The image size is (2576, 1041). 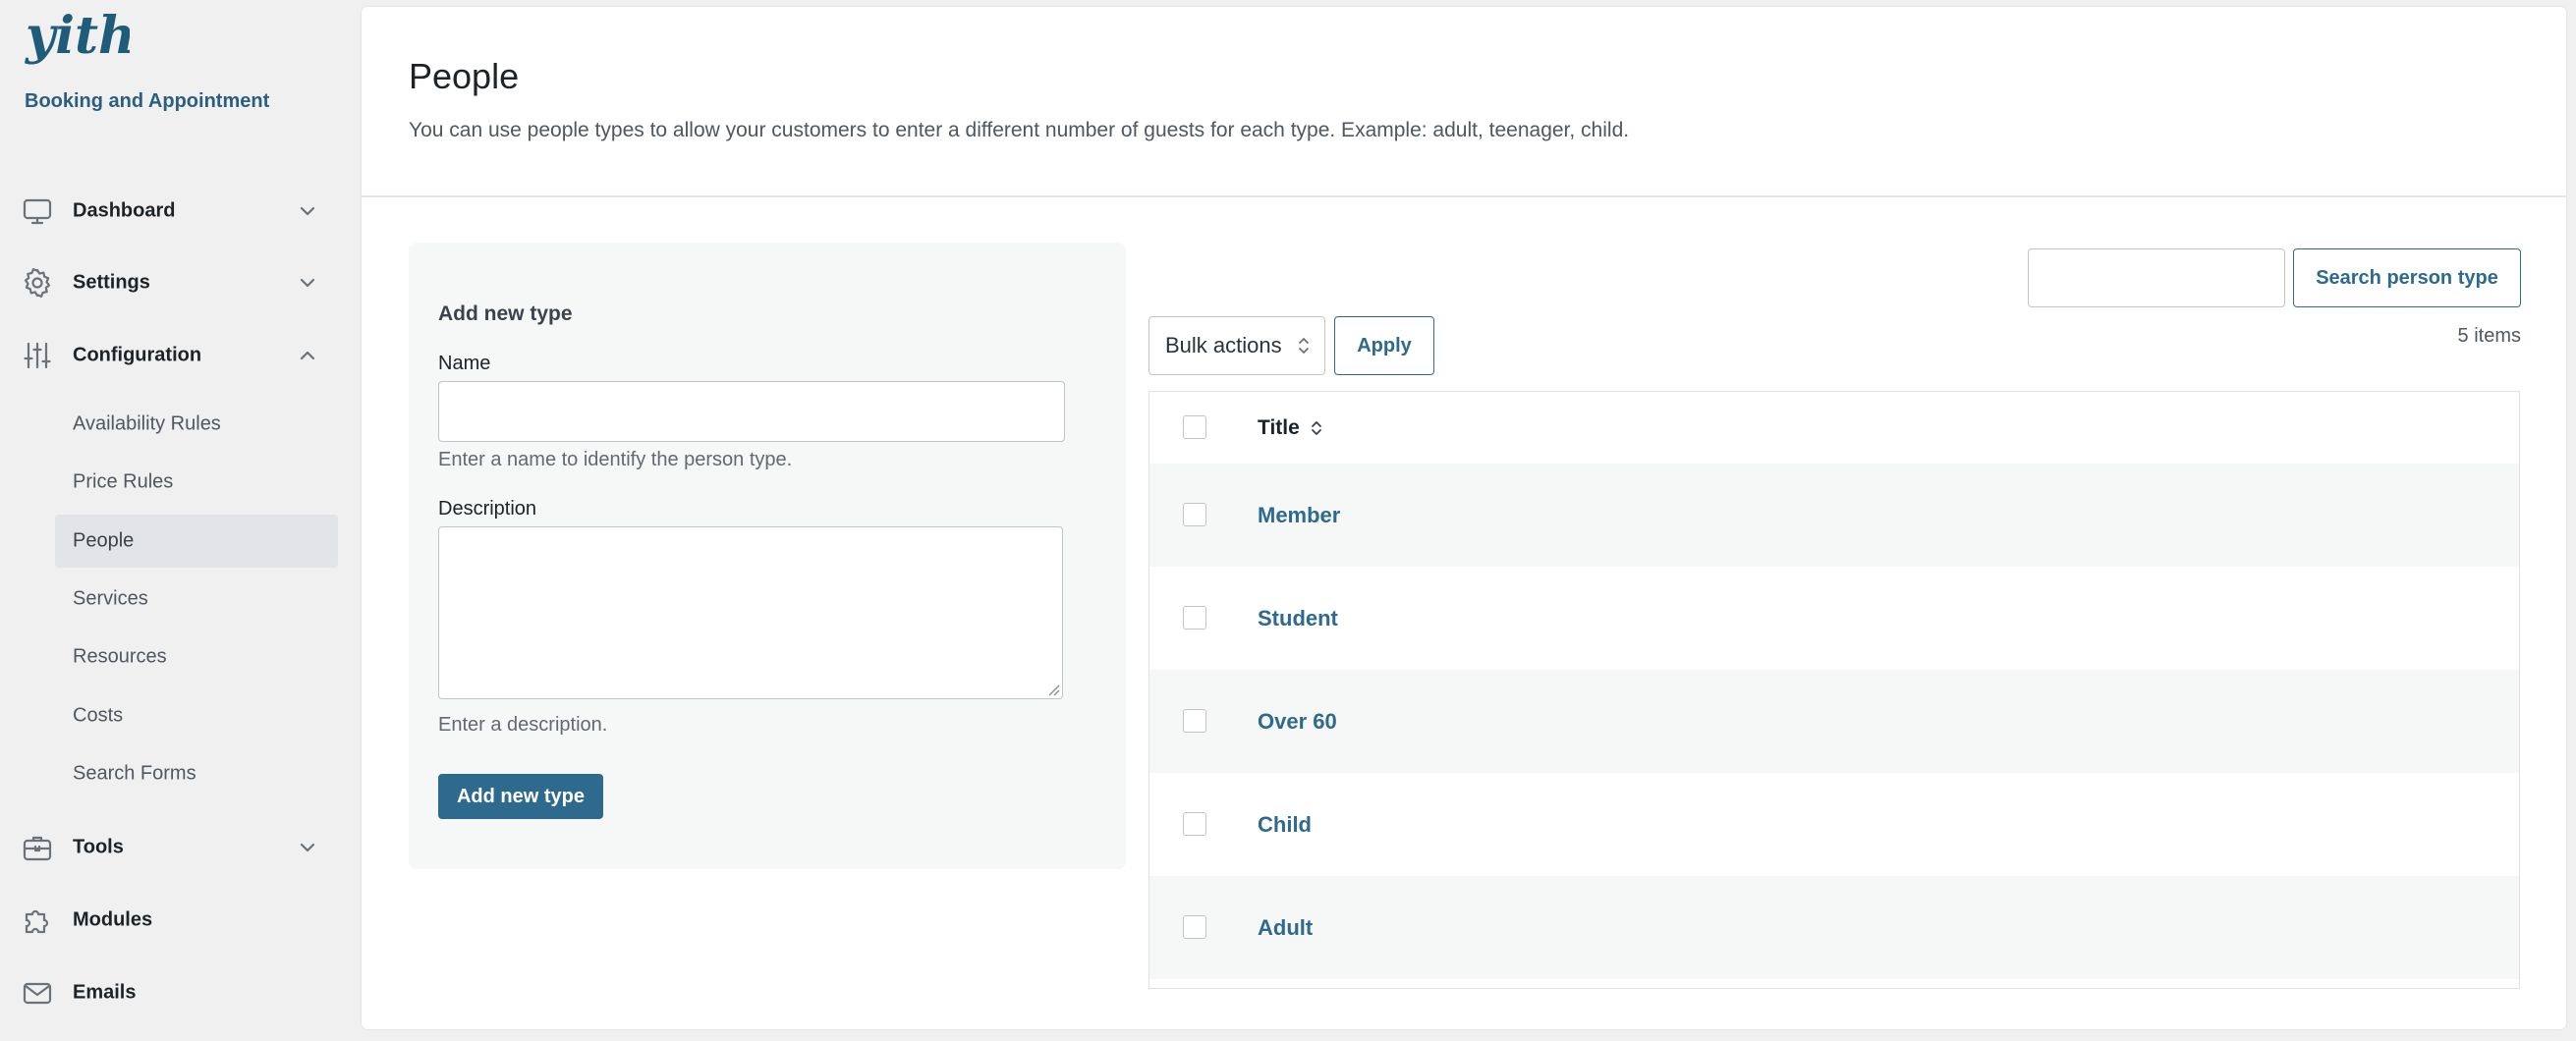 I want to click on sidebar-item-configuration: Configuration, so click(x=180, y=355).